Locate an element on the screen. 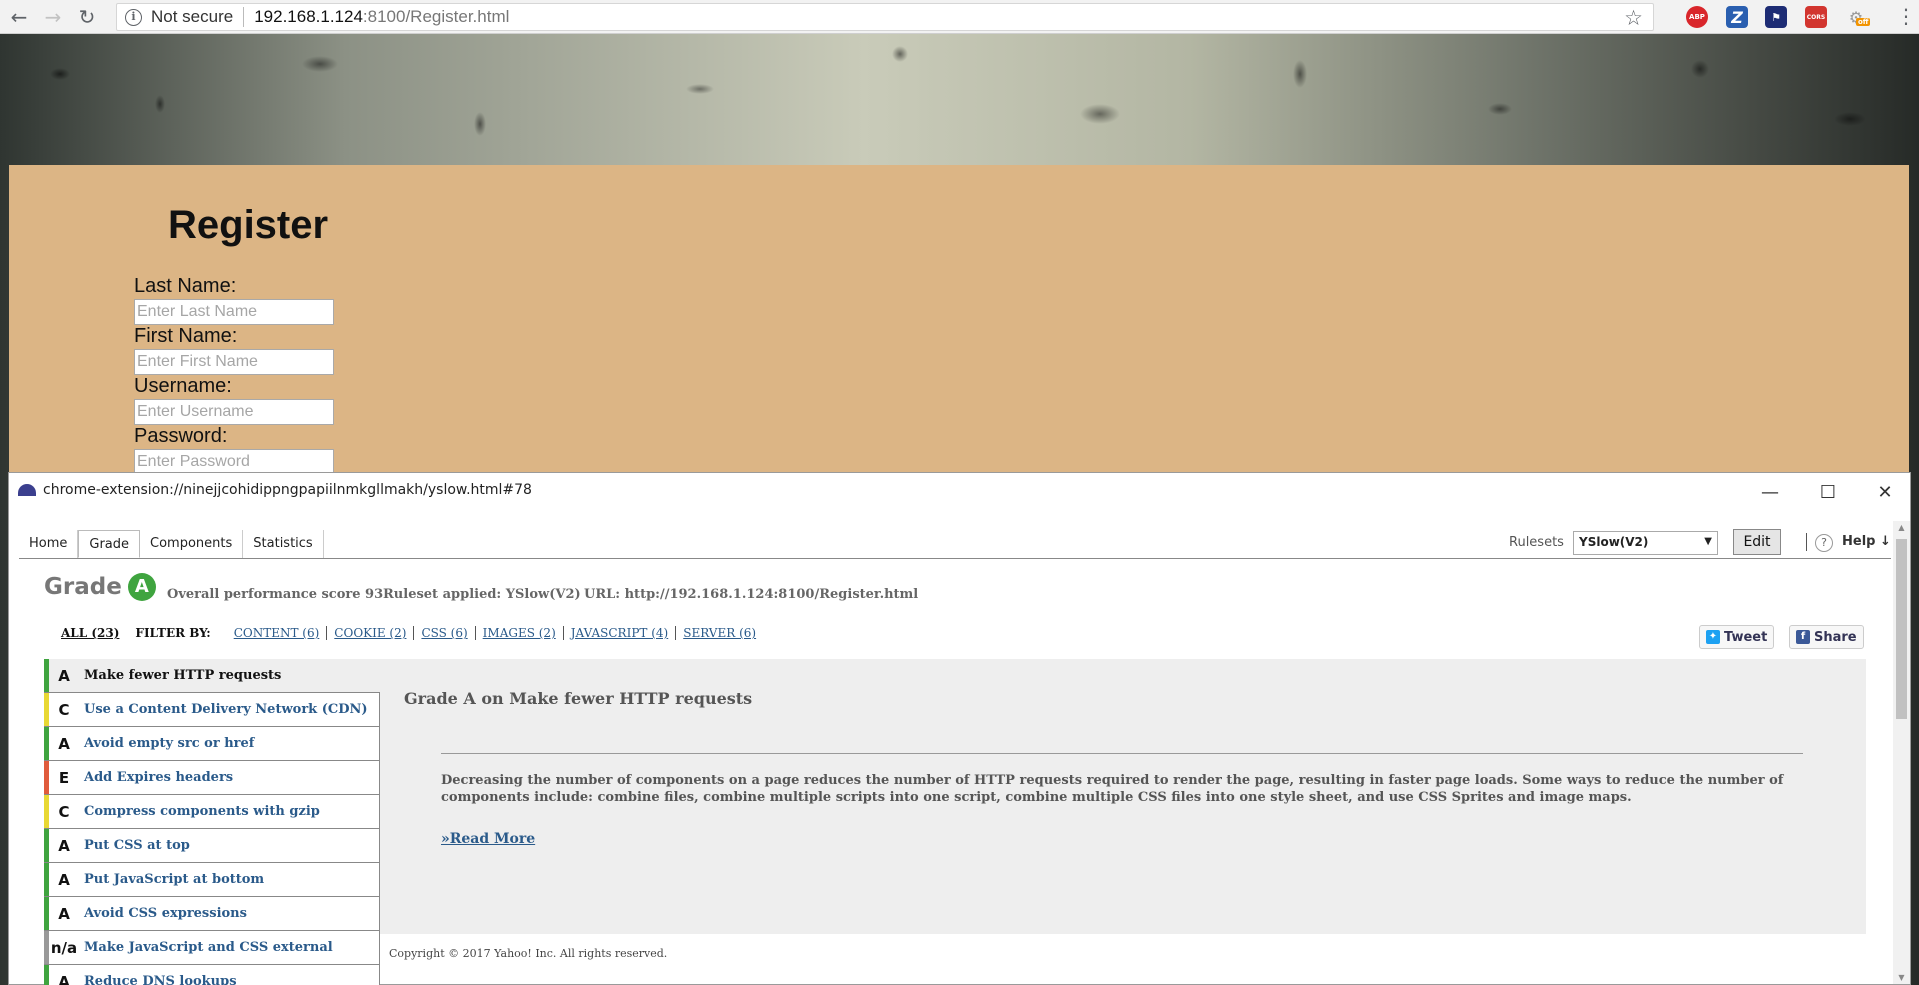  rule-item: C Compress components with gzip is located at coordinates (212, 812).